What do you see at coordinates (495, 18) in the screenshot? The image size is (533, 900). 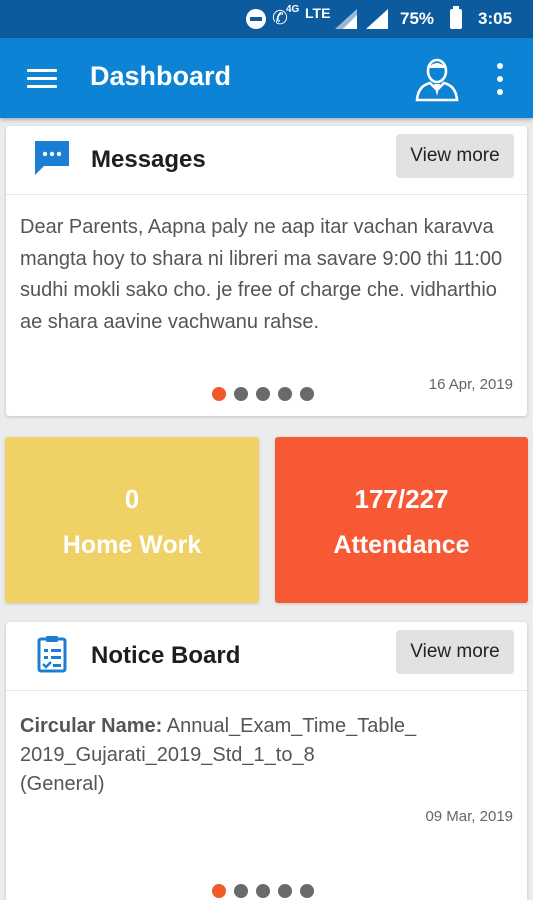 I see `clock: 3:05` at bounding box center [495, 18].